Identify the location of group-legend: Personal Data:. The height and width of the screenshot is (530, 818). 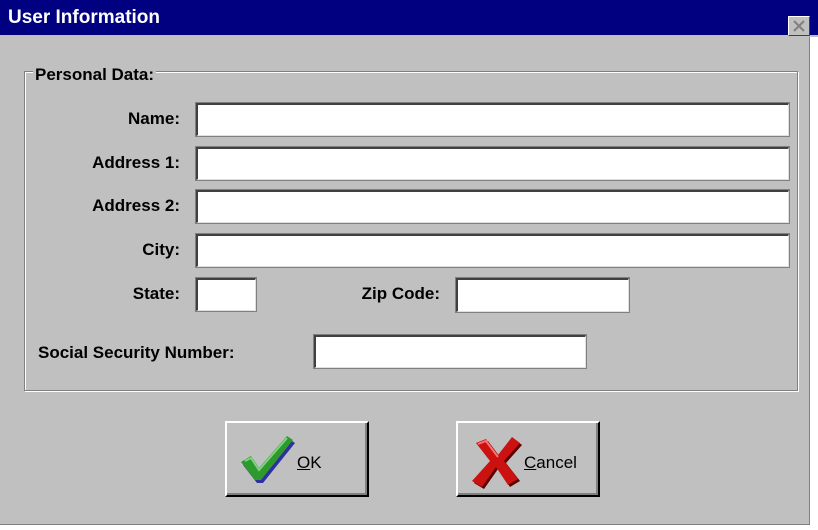
(95, 74).